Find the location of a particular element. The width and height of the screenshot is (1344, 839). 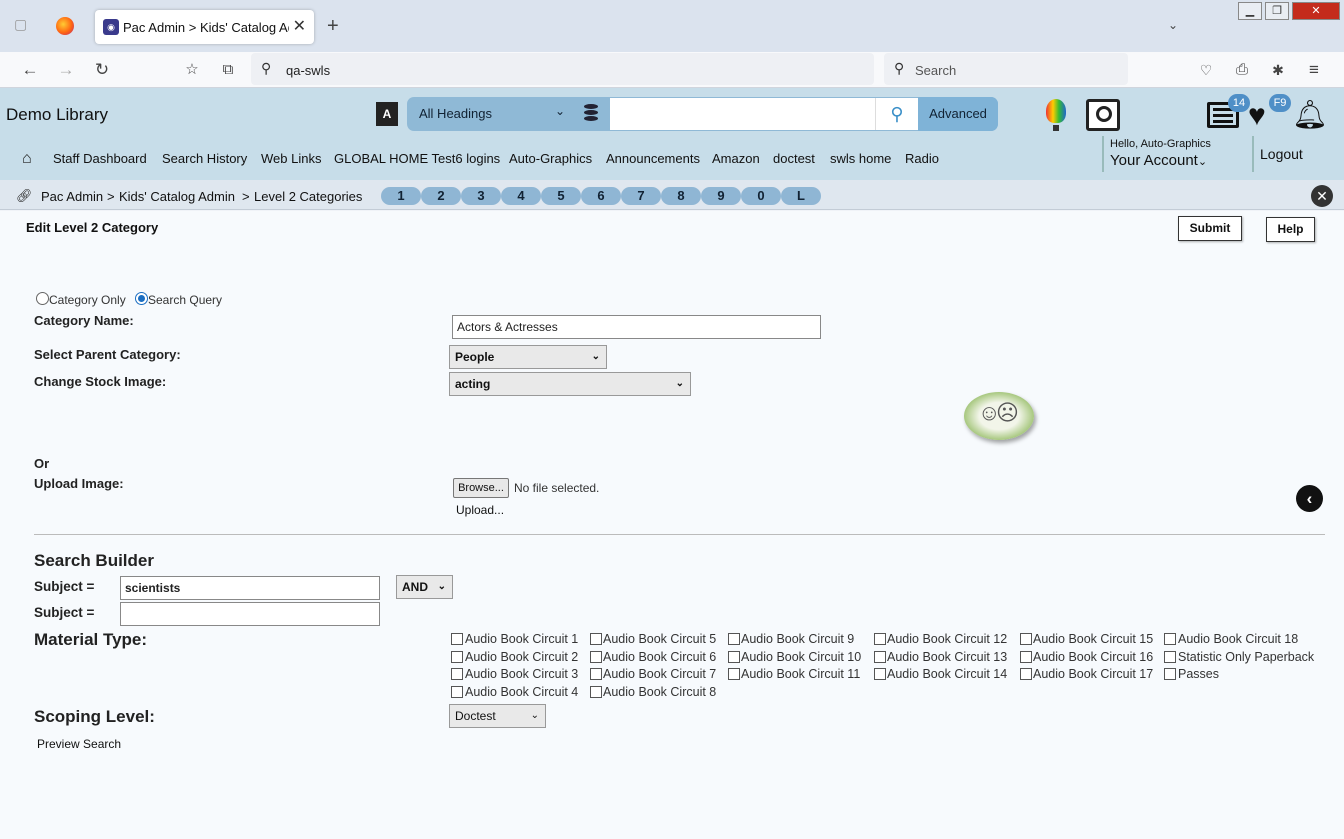

menu-item-doctest: doctest is located at coordinates (794, 158).